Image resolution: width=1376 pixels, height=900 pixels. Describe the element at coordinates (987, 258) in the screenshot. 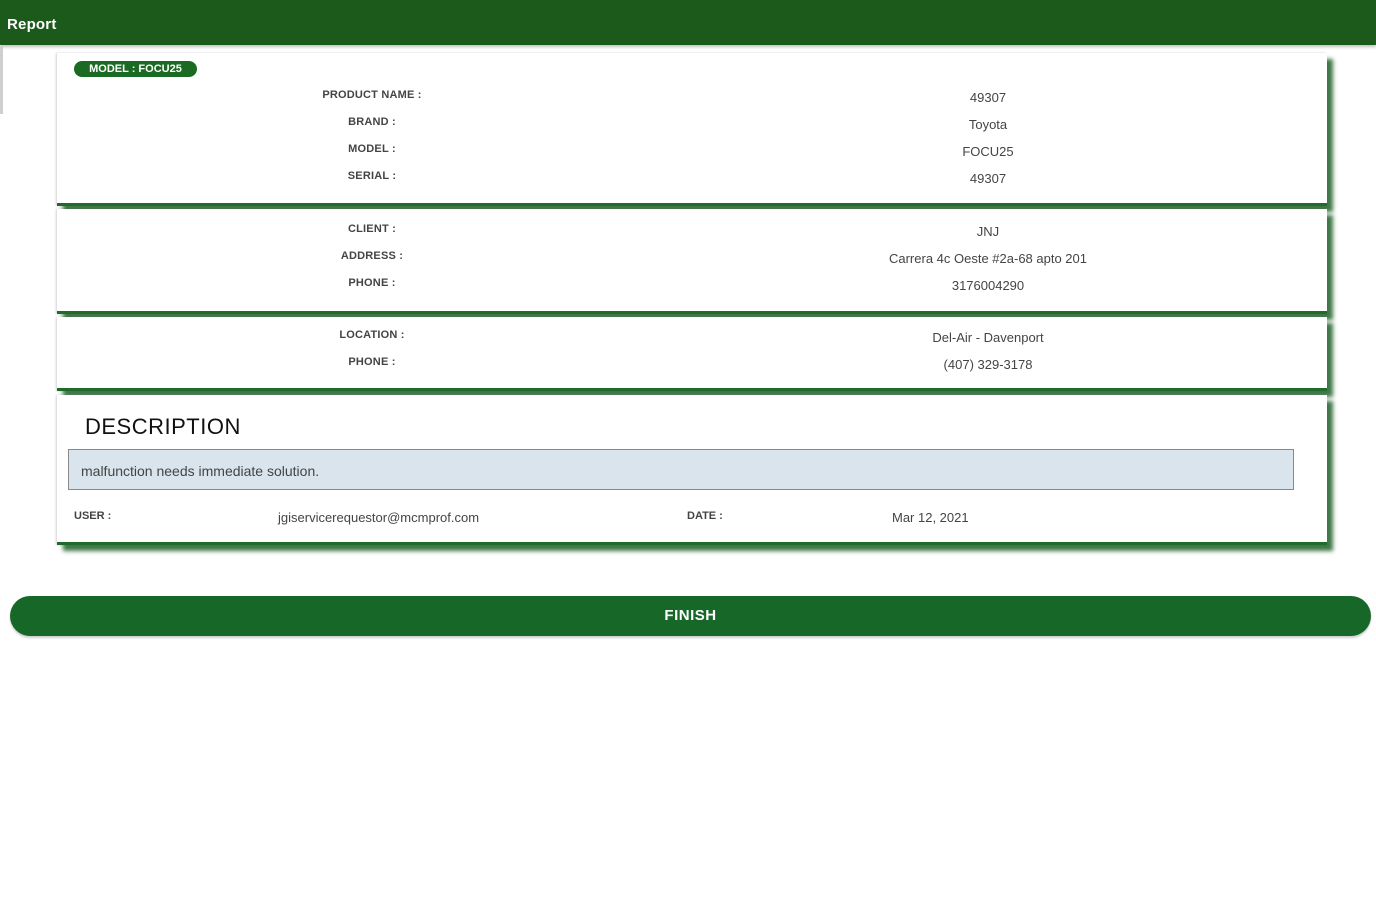

I see `address-value: Carrera 4c Oeste #2a-68 apto 201` at that location.